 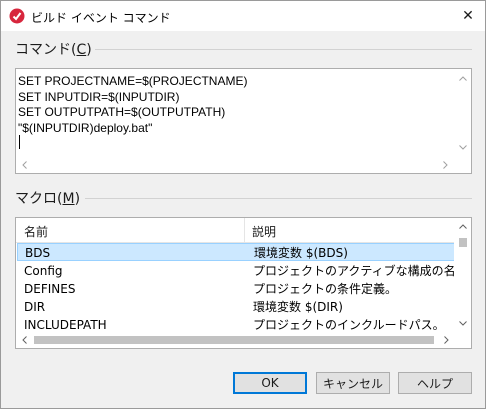 What do you see at coordinates (278, 198) in the screenshot?
I see `macro-group-divider` at bounding box center [278, 198].